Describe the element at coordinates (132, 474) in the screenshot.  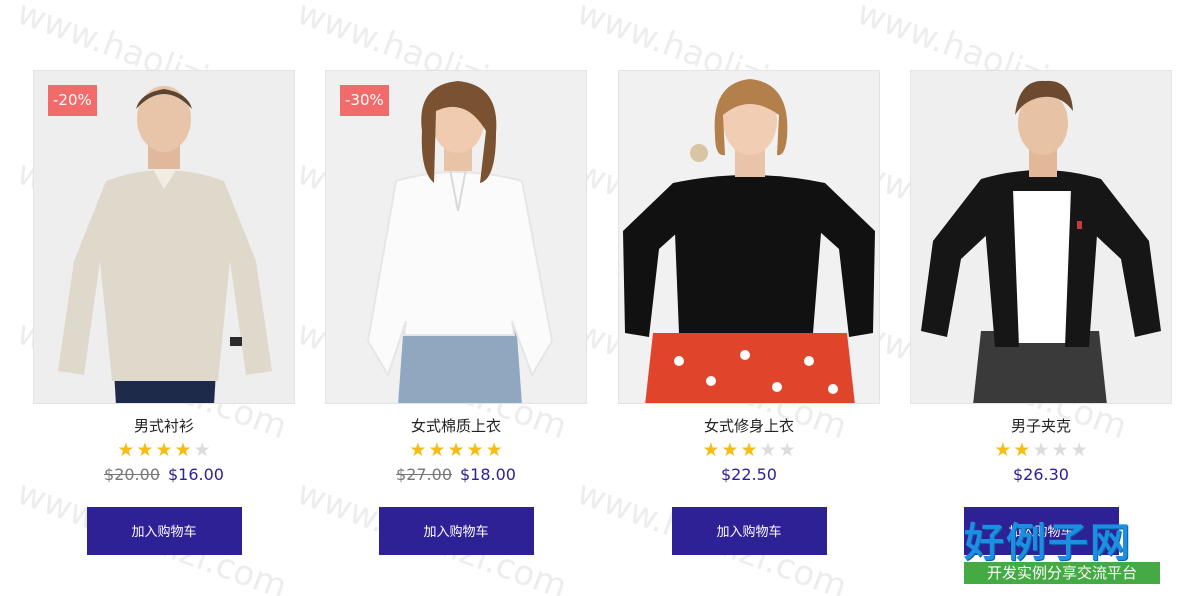
I see `original-price: $20.00` at that location.